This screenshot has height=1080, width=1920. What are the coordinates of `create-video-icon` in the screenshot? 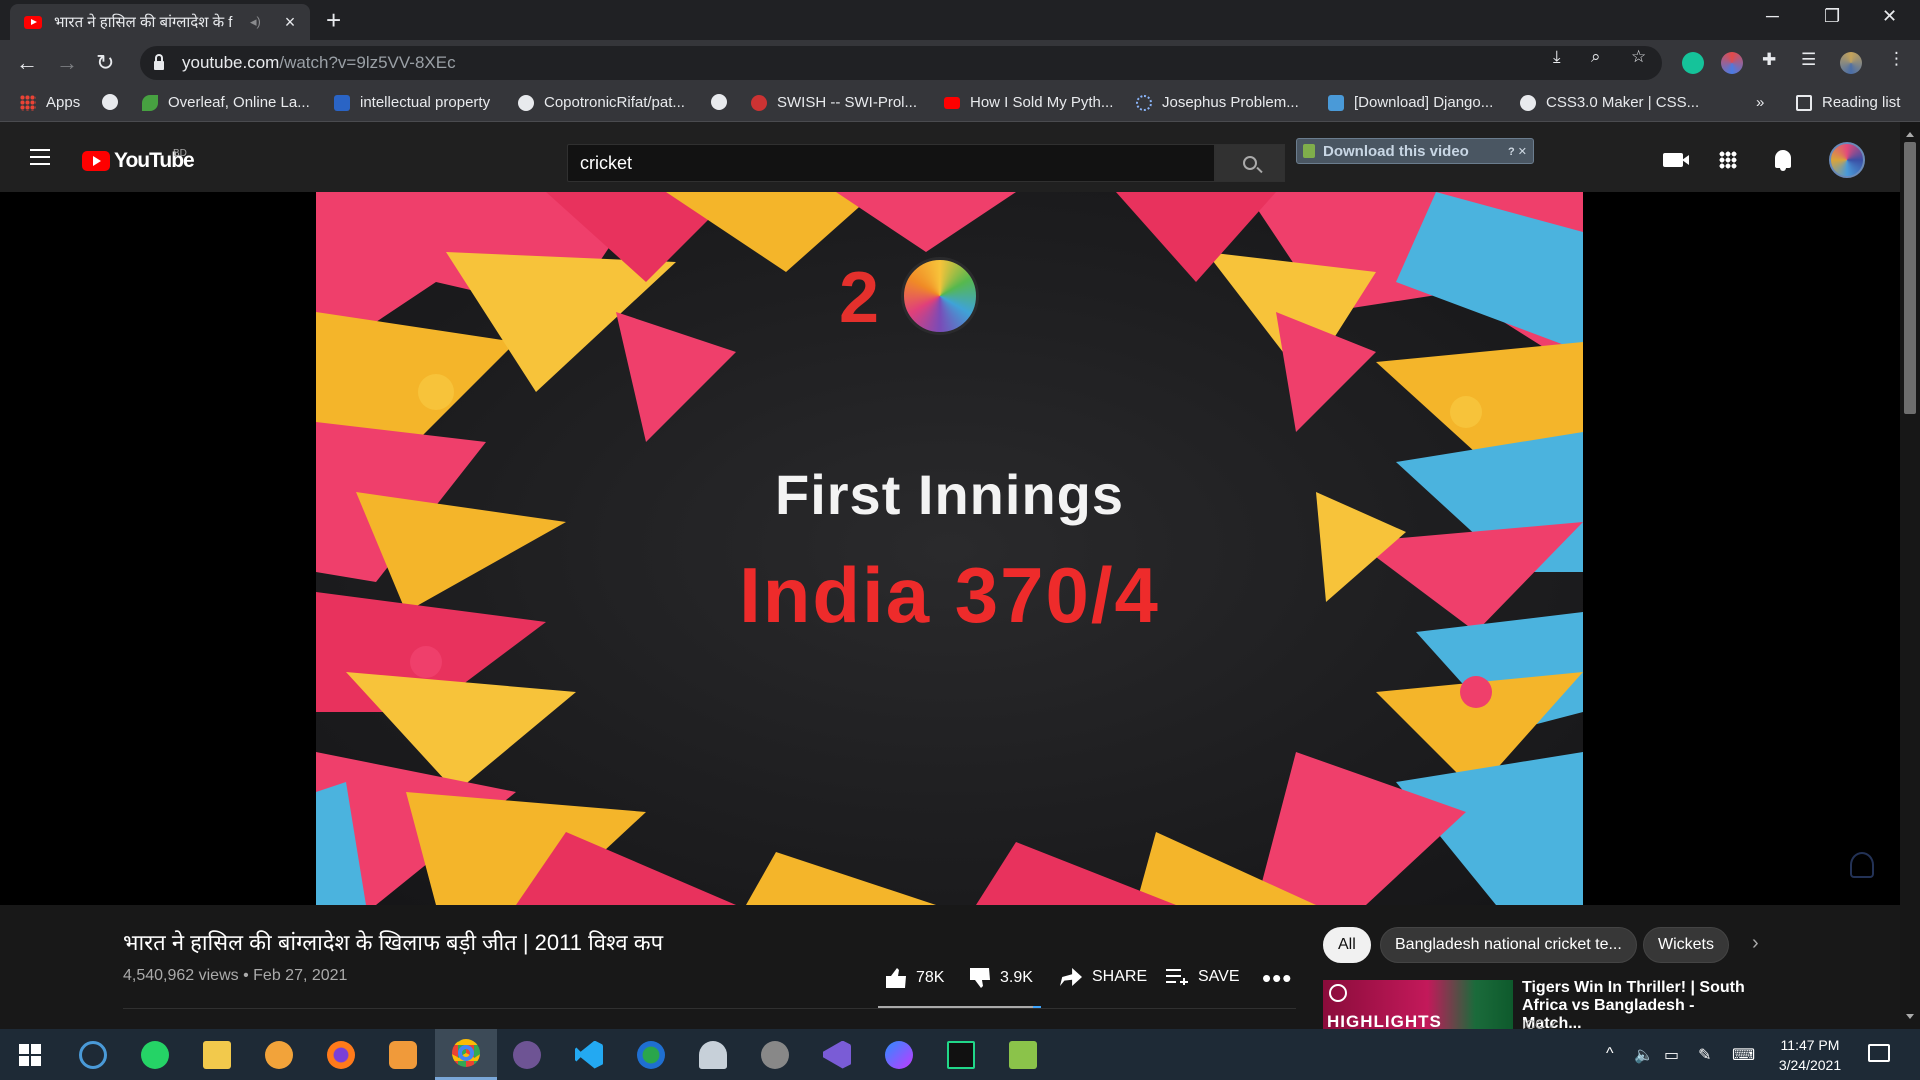 It's located at (1676, 160).